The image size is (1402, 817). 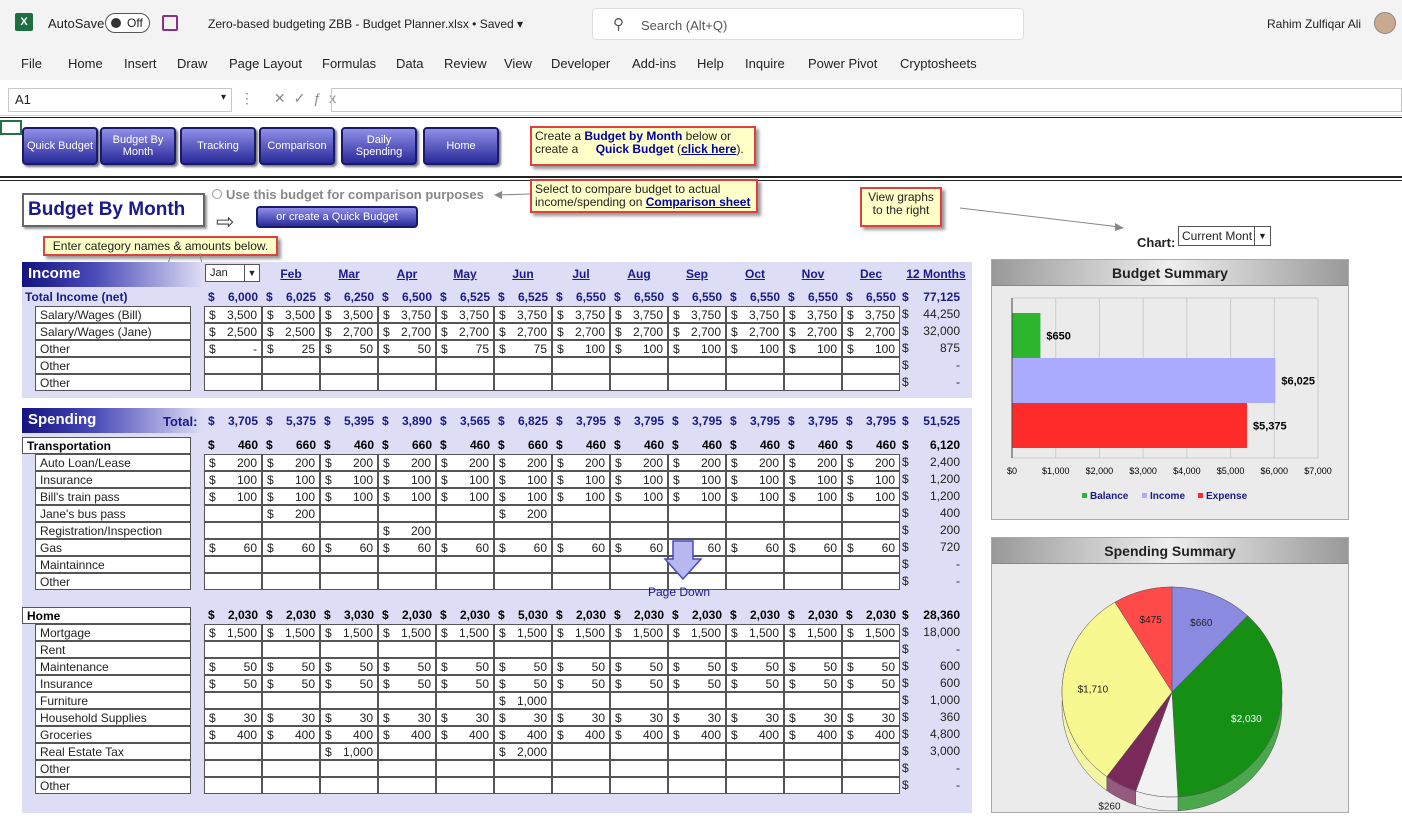 What do you see at coordinates (223, 97) in the screenshot?
I see `chevron-down-icon: ▾` at bounding box center [223, 97].